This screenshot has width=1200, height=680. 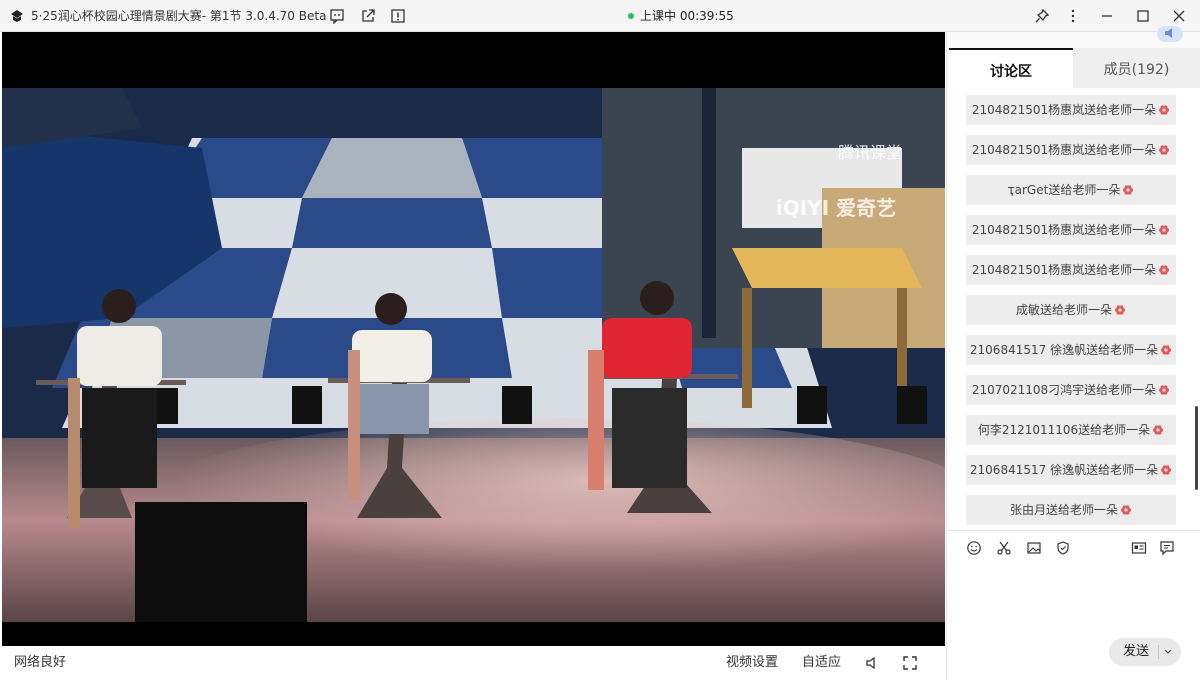 I want to click on emoji-icon, so click(x=974, y=548).